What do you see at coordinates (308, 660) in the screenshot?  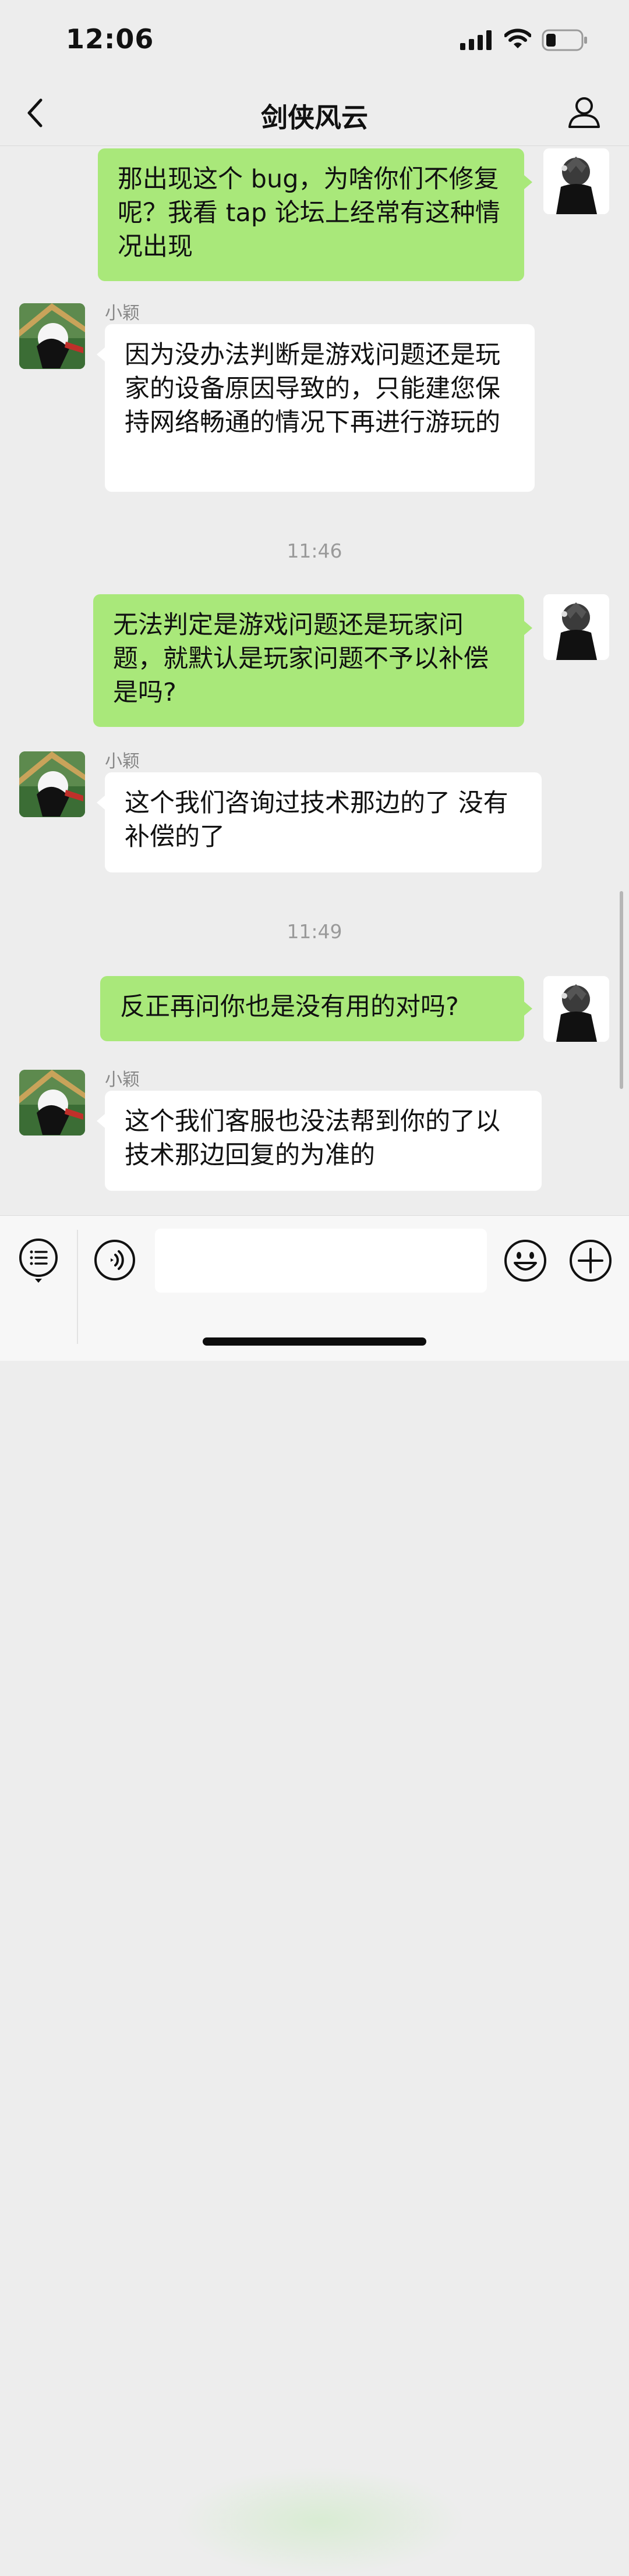 I see `message-bubble: 无法判定是游戏问题还是玩家问题，就默认是玩家问题不予以补偿是吗?` at bounding box center [308, 660].